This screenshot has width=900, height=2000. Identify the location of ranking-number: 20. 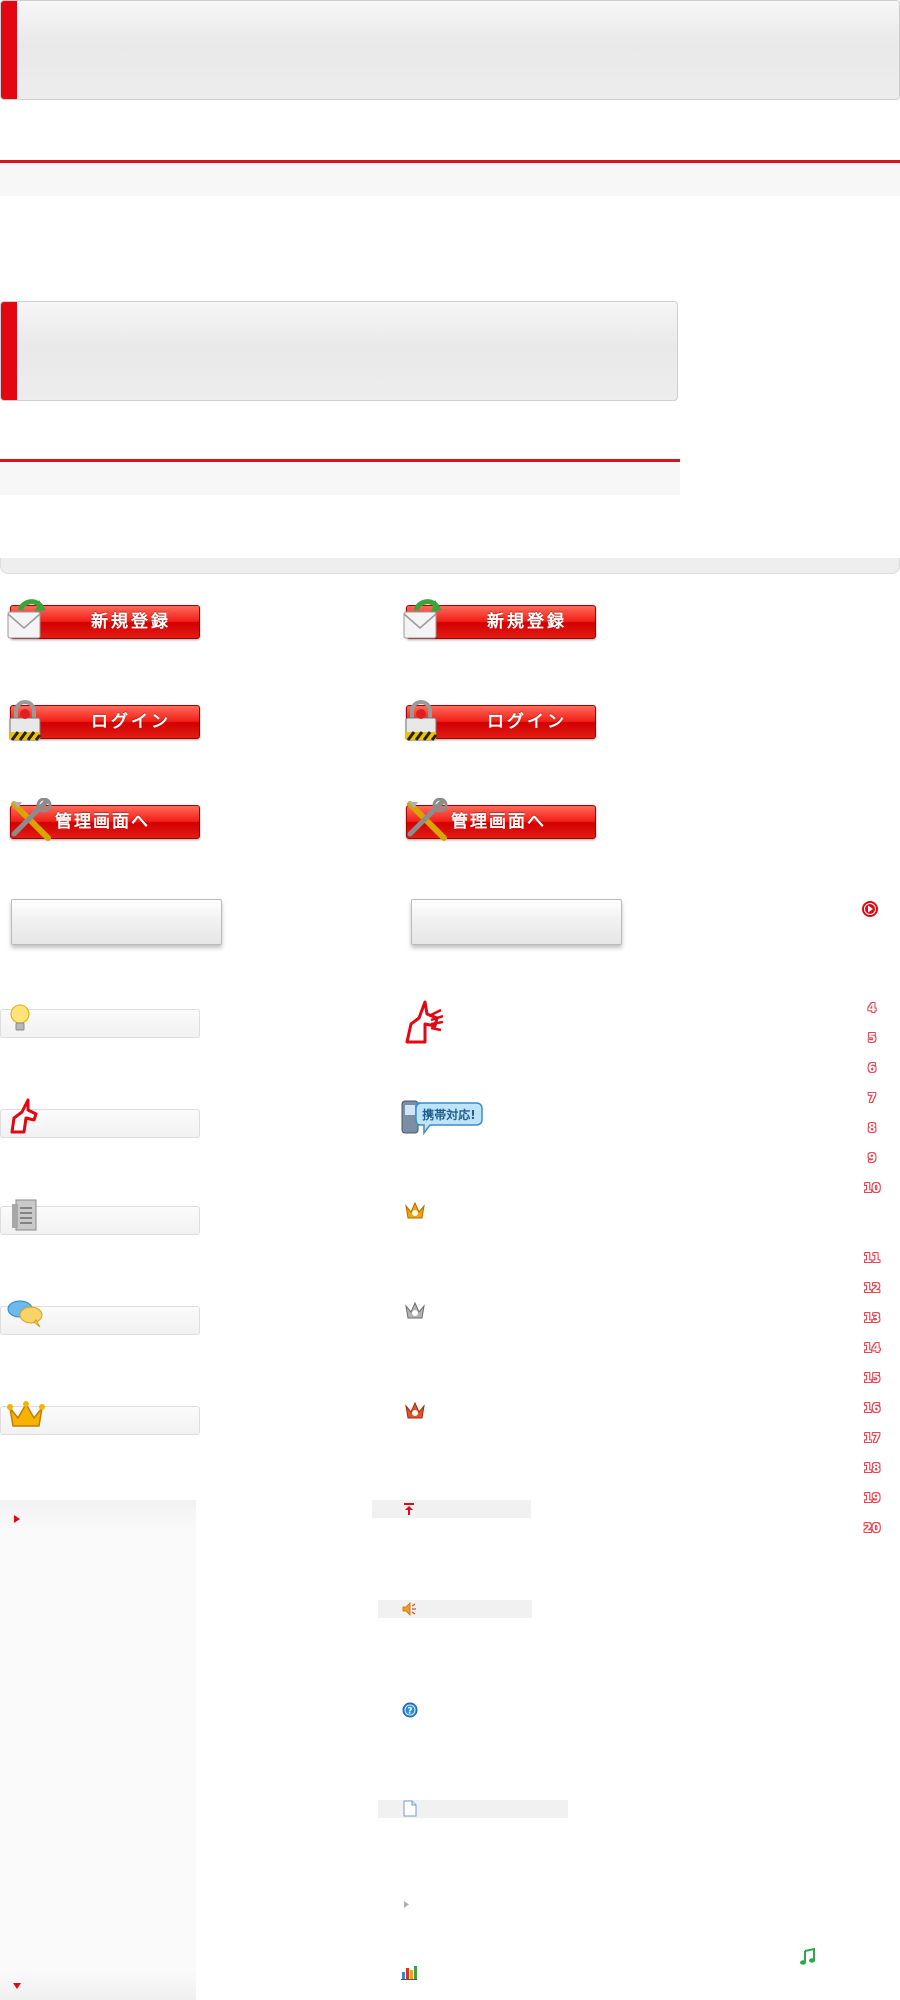
(872, 1528).